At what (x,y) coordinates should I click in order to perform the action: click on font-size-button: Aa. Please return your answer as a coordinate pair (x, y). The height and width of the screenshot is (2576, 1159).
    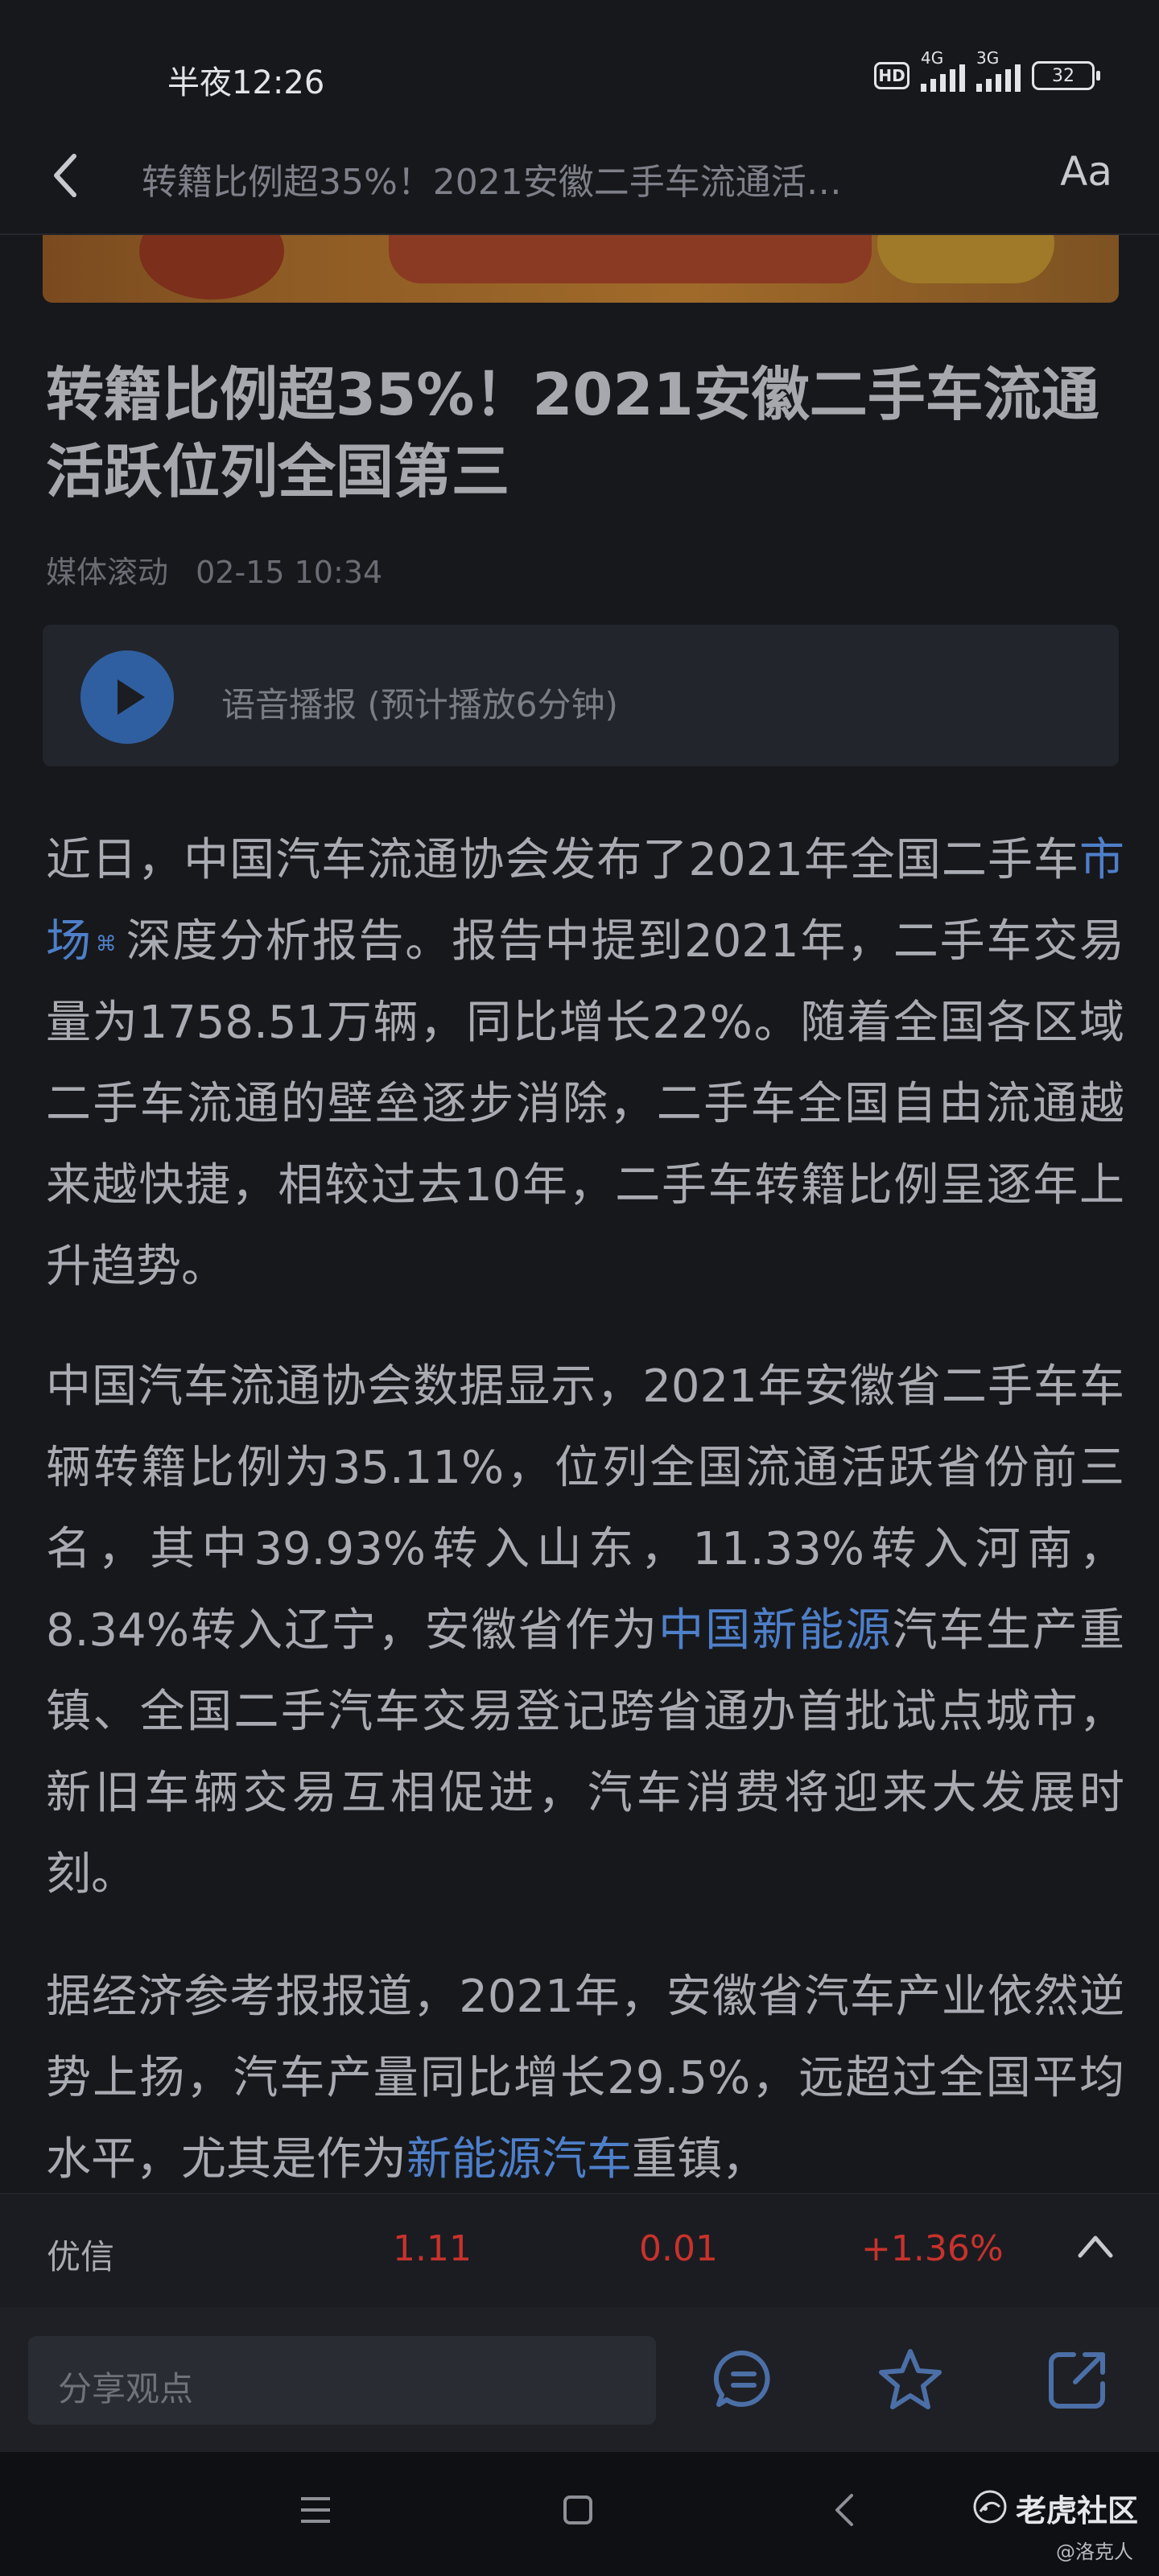
    Looking at the image, I should click on (1086, 171).